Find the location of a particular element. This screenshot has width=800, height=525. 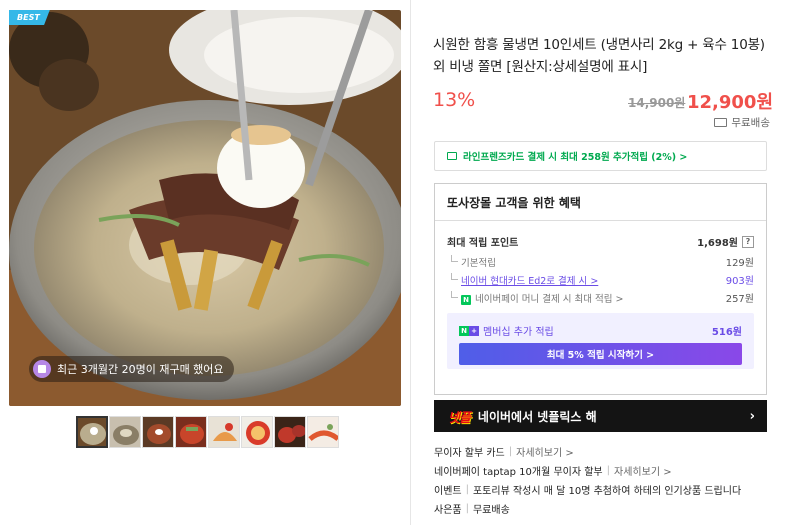

benefit-row-npay: N 네이버페이 머니 결제 시 최대 적립 > 257원 is located at coordinates (600, 297).